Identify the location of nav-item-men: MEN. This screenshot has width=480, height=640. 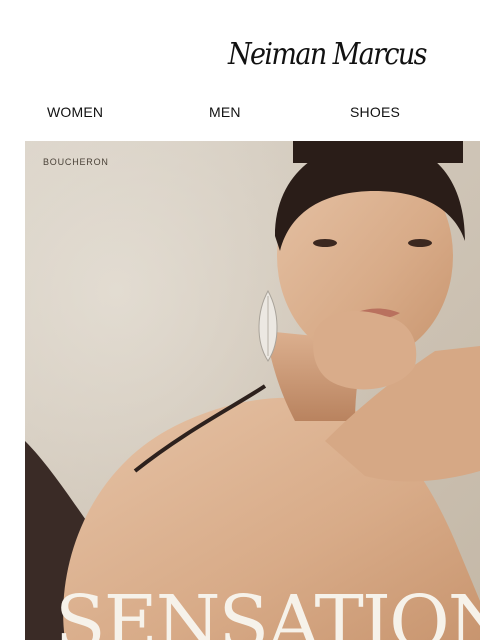
(225, 112).